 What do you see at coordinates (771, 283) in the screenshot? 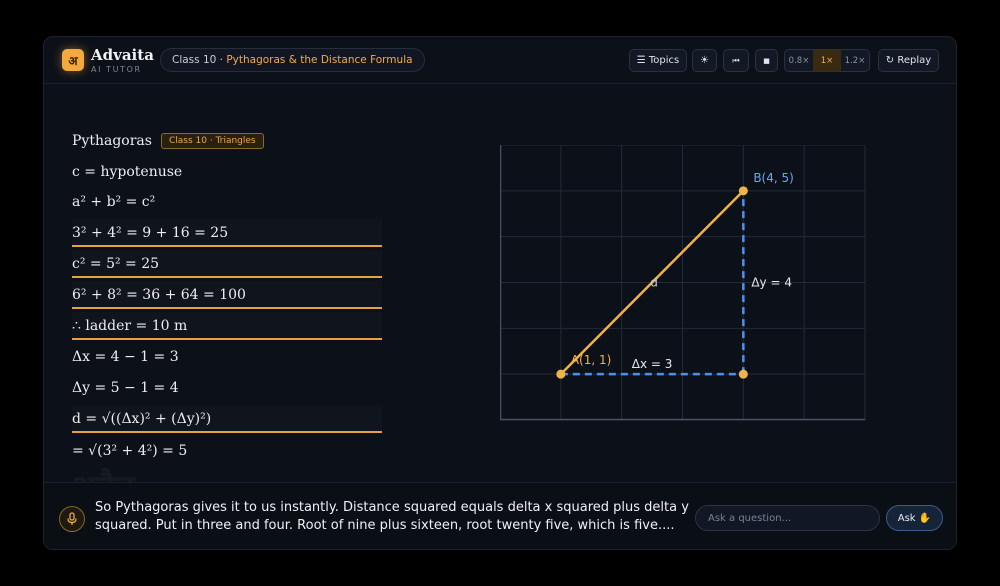
I see `delta-y-label: Δy = 4` at bounding box center [771, 283].